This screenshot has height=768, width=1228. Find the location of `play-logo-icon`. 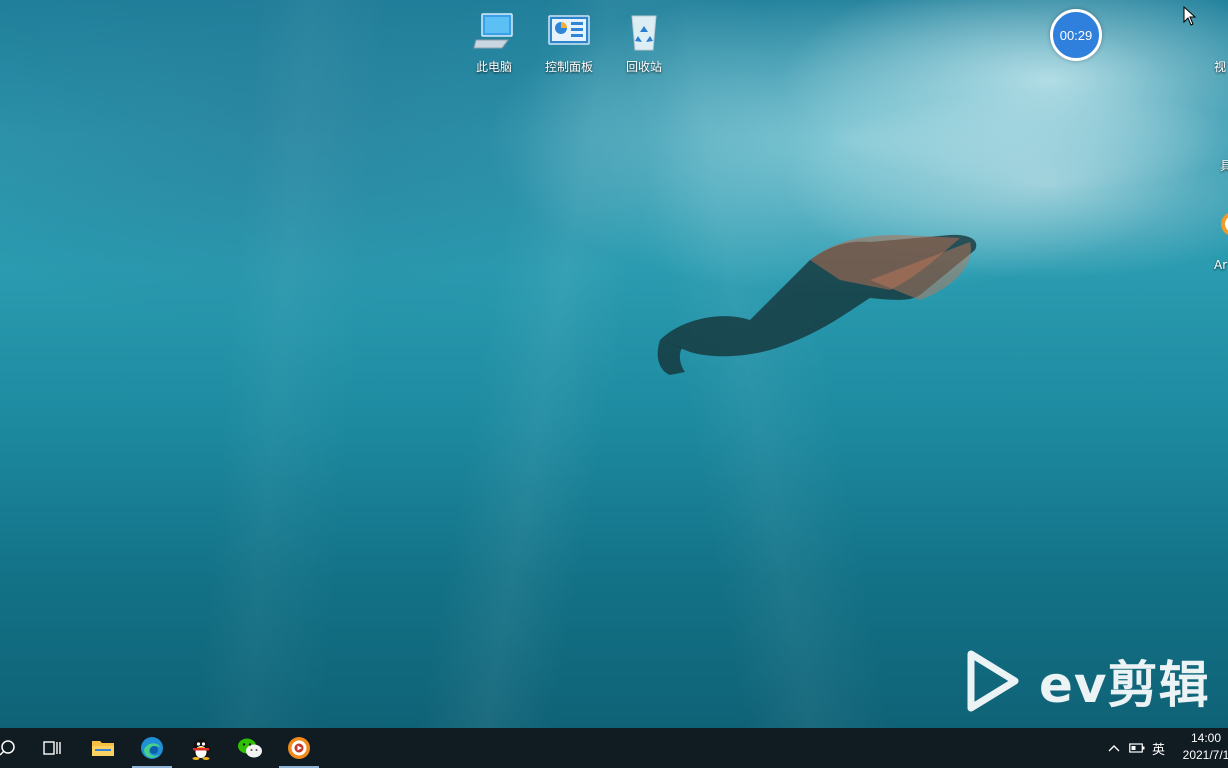

play-logo-icon is located at coordinates (993, 681).